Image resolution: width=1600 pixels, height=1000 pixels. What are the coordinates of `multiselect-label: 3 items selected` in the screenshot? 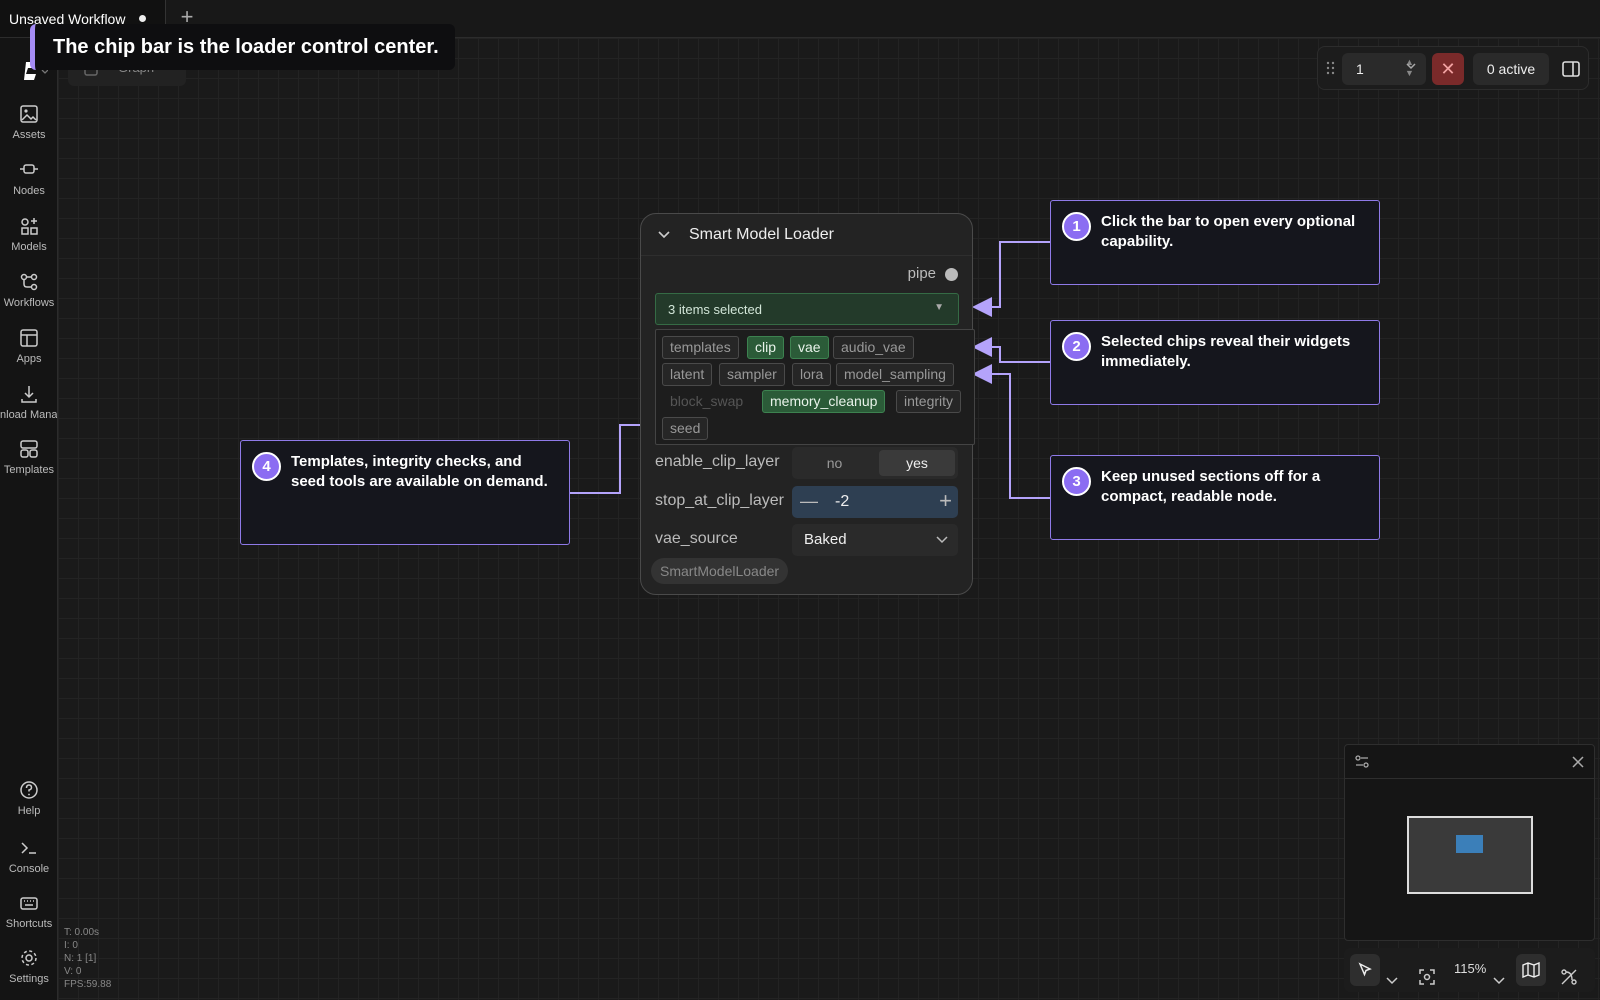 It's located at (715, 309).